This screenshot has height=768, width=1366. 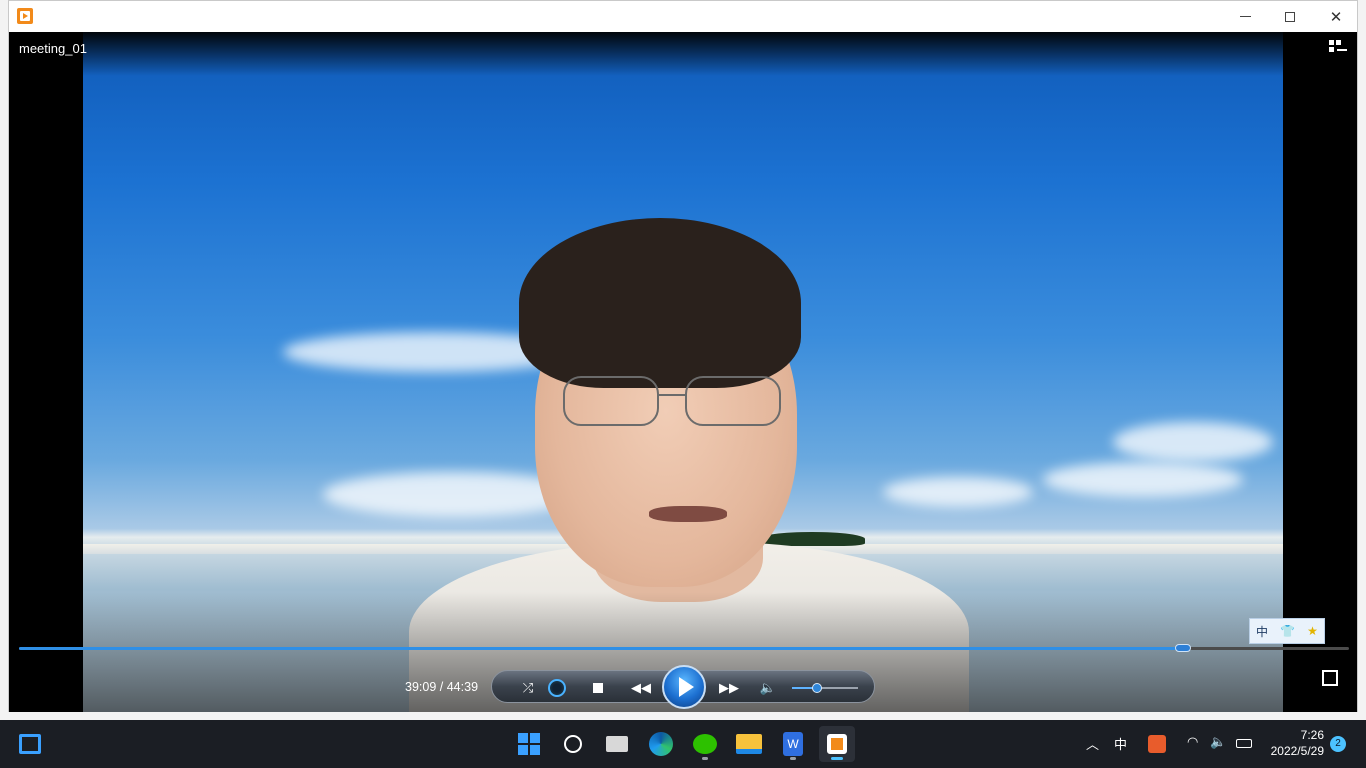 I want to click on active-indicator, so click(x=837, y=758).